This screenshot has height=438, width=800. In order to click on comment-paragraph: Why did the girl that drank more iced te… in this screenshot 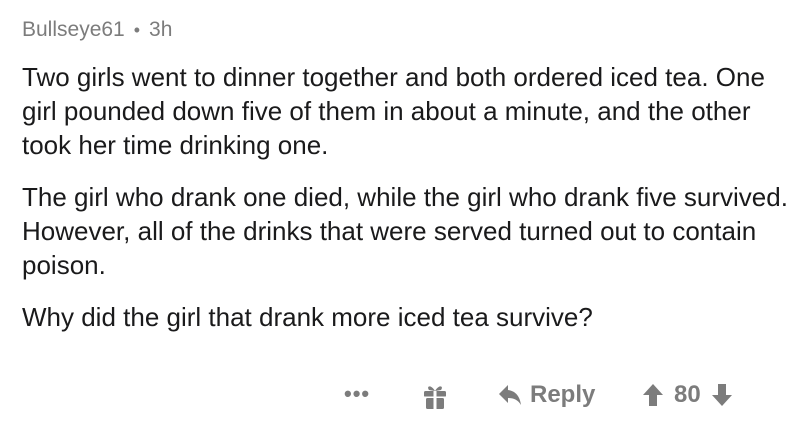, I will do `click(307, 317)`.